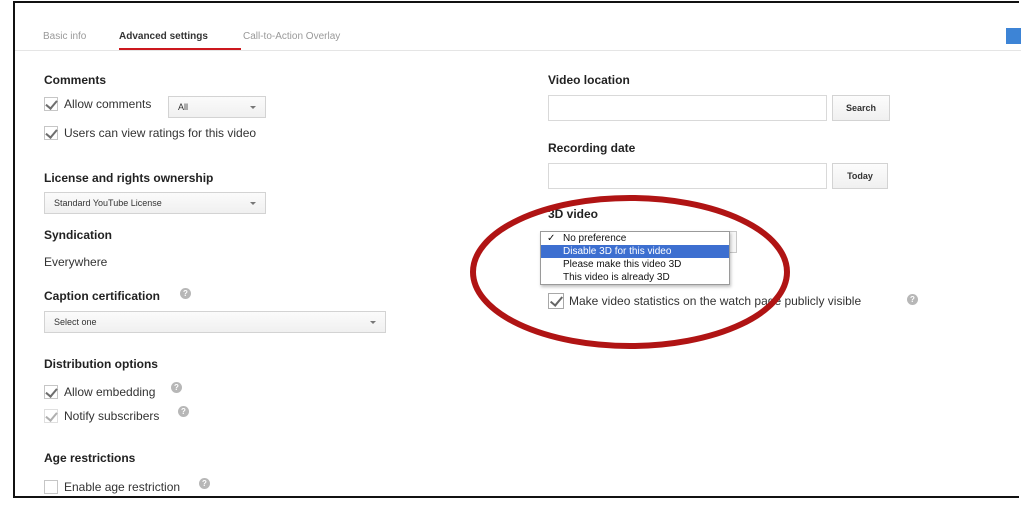  Describe the element at coordinates (551, 238) in the screenshot. I see `check-icon: ✓` at that location.